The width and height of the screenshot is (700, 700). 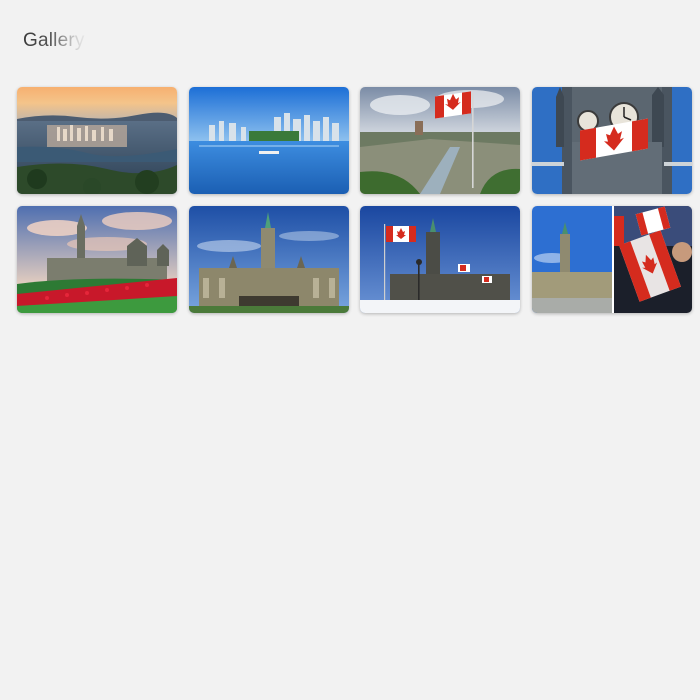 I want to click on parliament-and-flag-collage-photo, so click(x=611, y=259).